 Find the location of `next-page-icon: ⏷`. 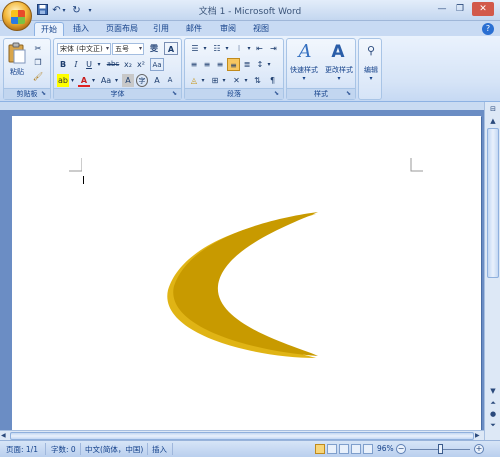

next-page-icon: ⏷ is located at coordinates (493, 425).